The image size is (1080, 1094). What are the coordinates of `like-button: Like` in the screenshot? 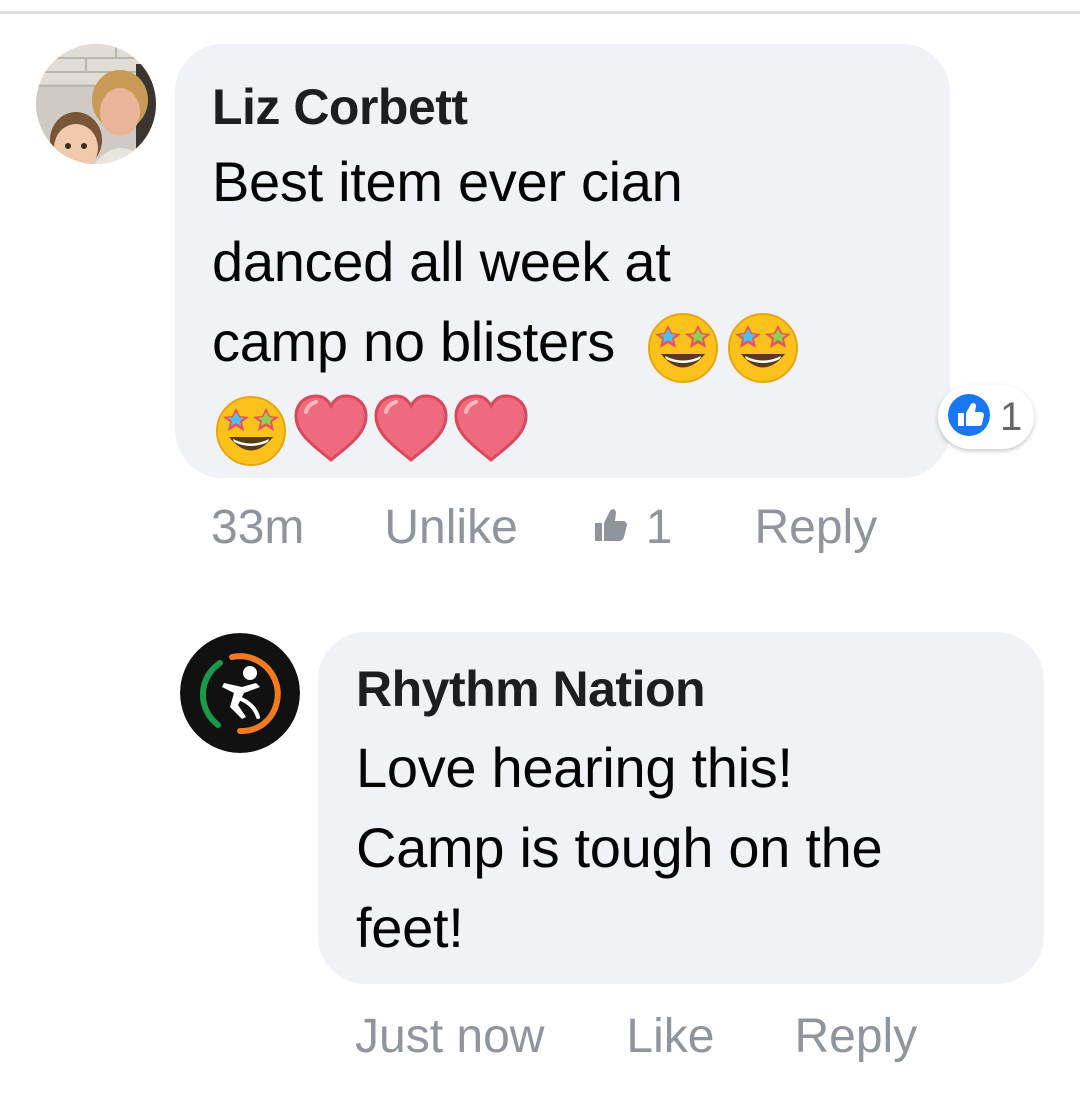 It's located at (670, 1036).